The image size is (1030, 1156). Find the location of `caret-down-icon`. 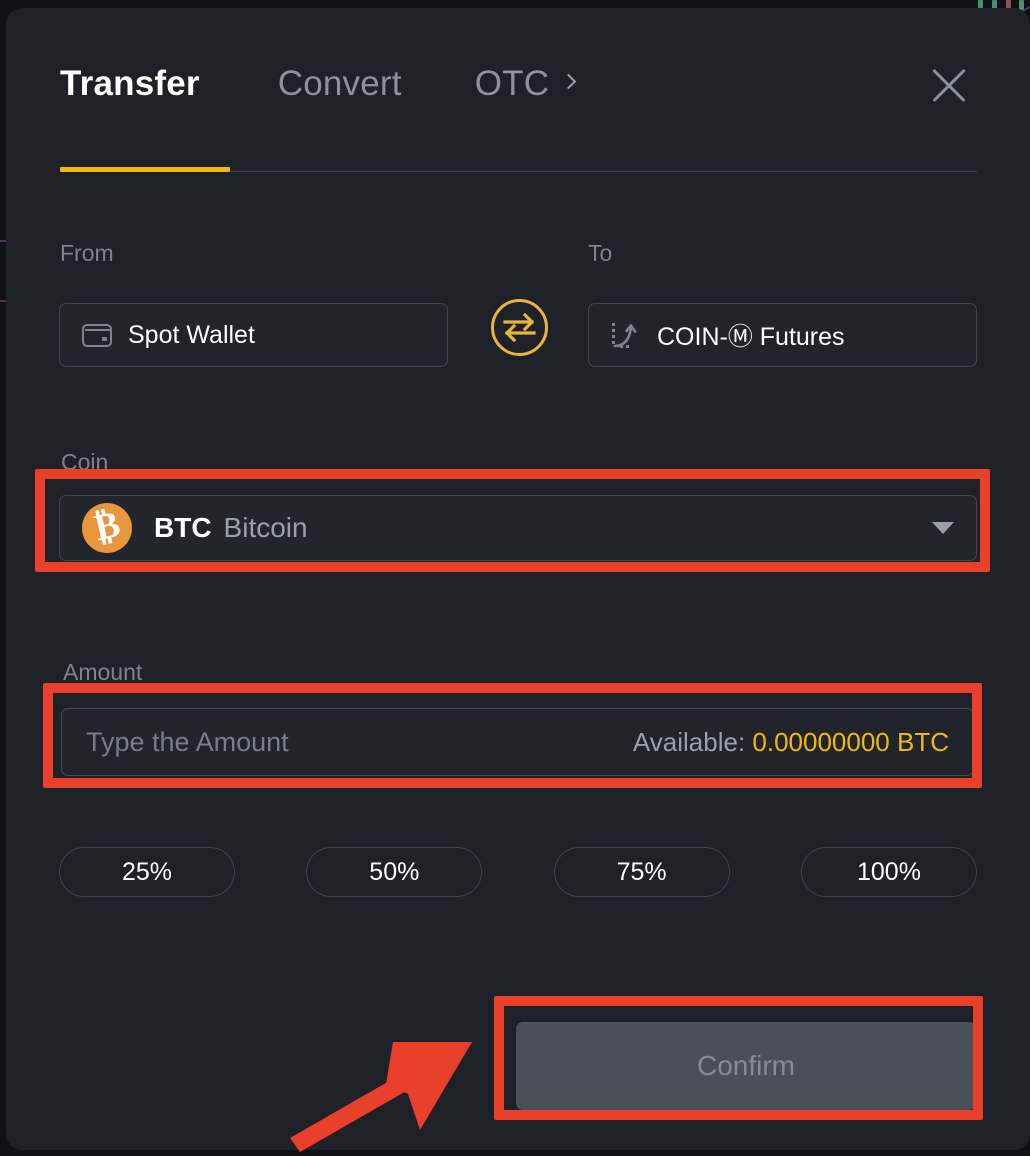

caret-down-icon is located at coordinates (943, 528).